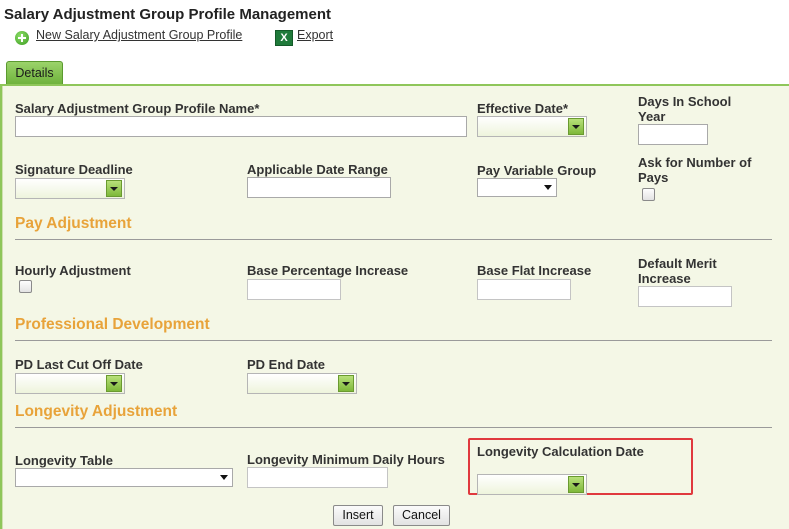 Image resolution: width=789 pixels, height=529 pixels. I want to click on longevity-table-label: Longevity Table, so click(64, 460).